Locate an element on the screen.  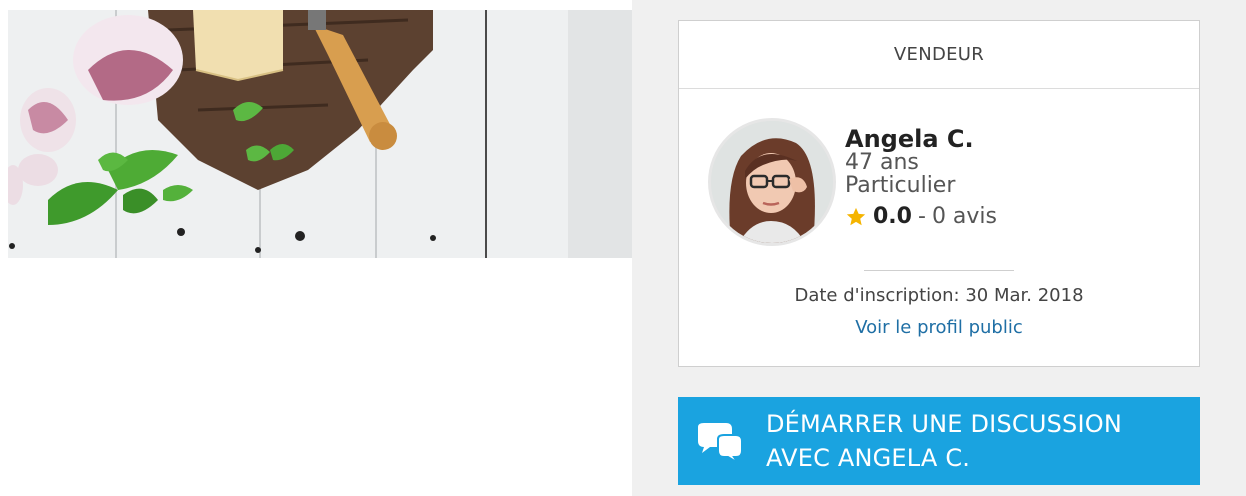
start-discussion-label: DÉMARRER UNE DISCUSSION AVEC ANGELA C. is located at coordinates (976, 441).